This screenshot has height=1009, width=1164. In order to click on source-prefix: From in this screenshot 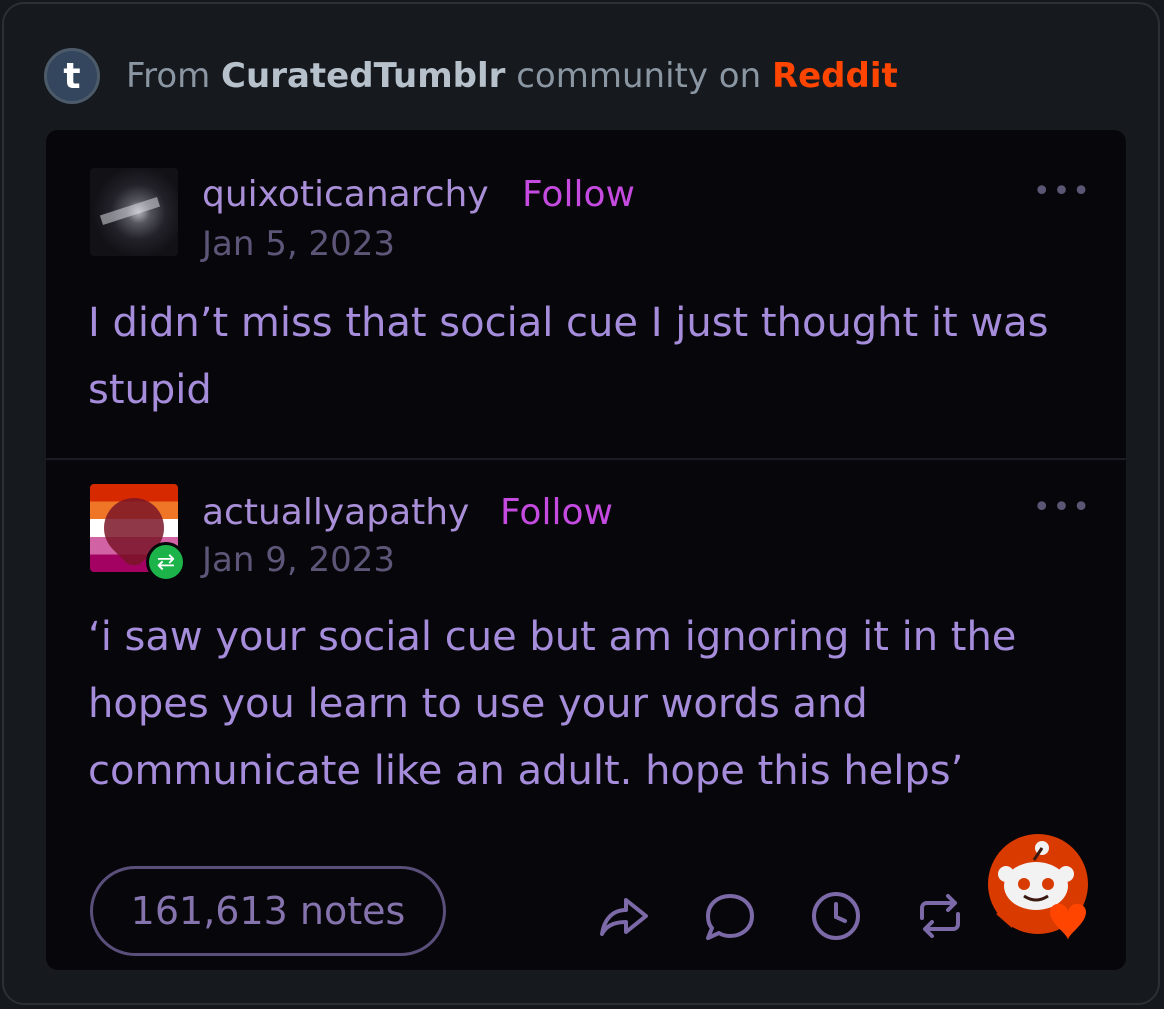, I will do `click(174, 76)`.